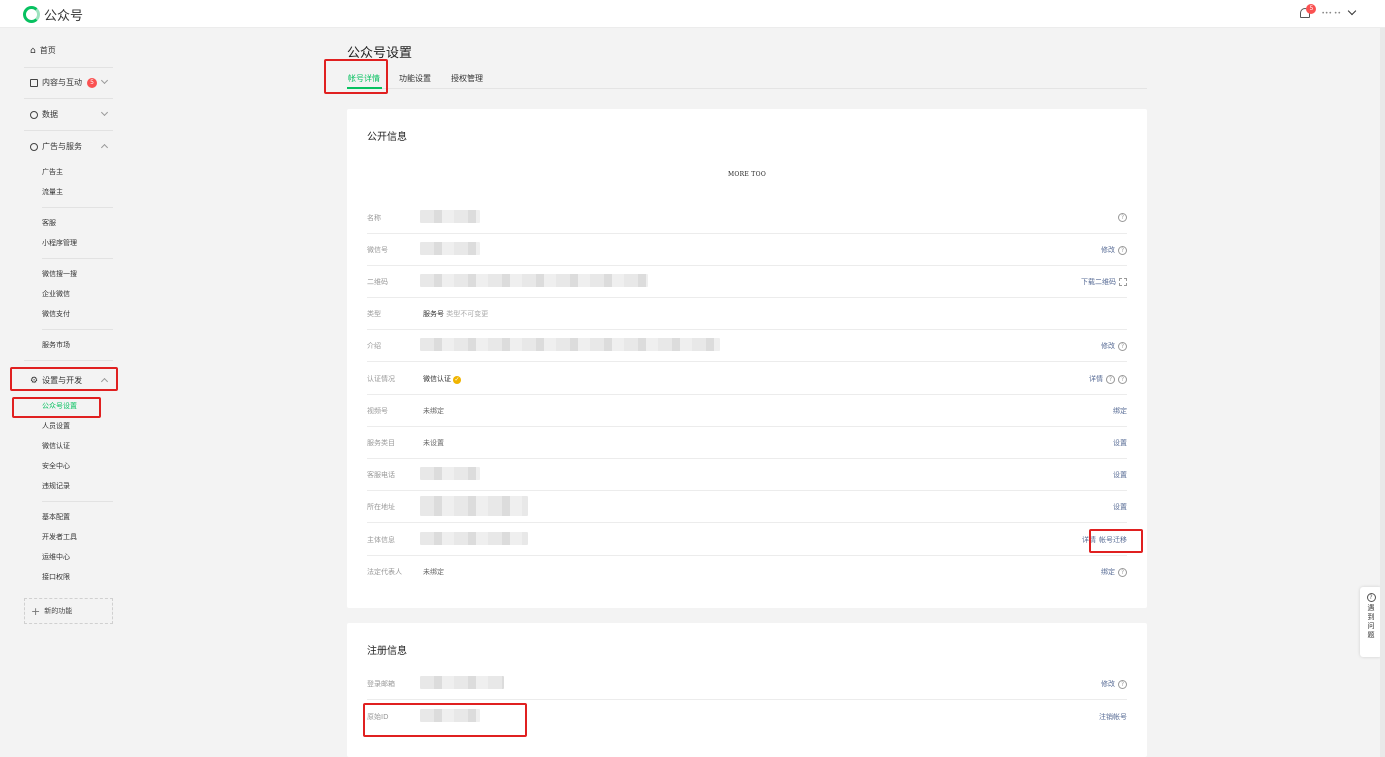  I want to click on row-label: 认证情况, so click(381, 379).